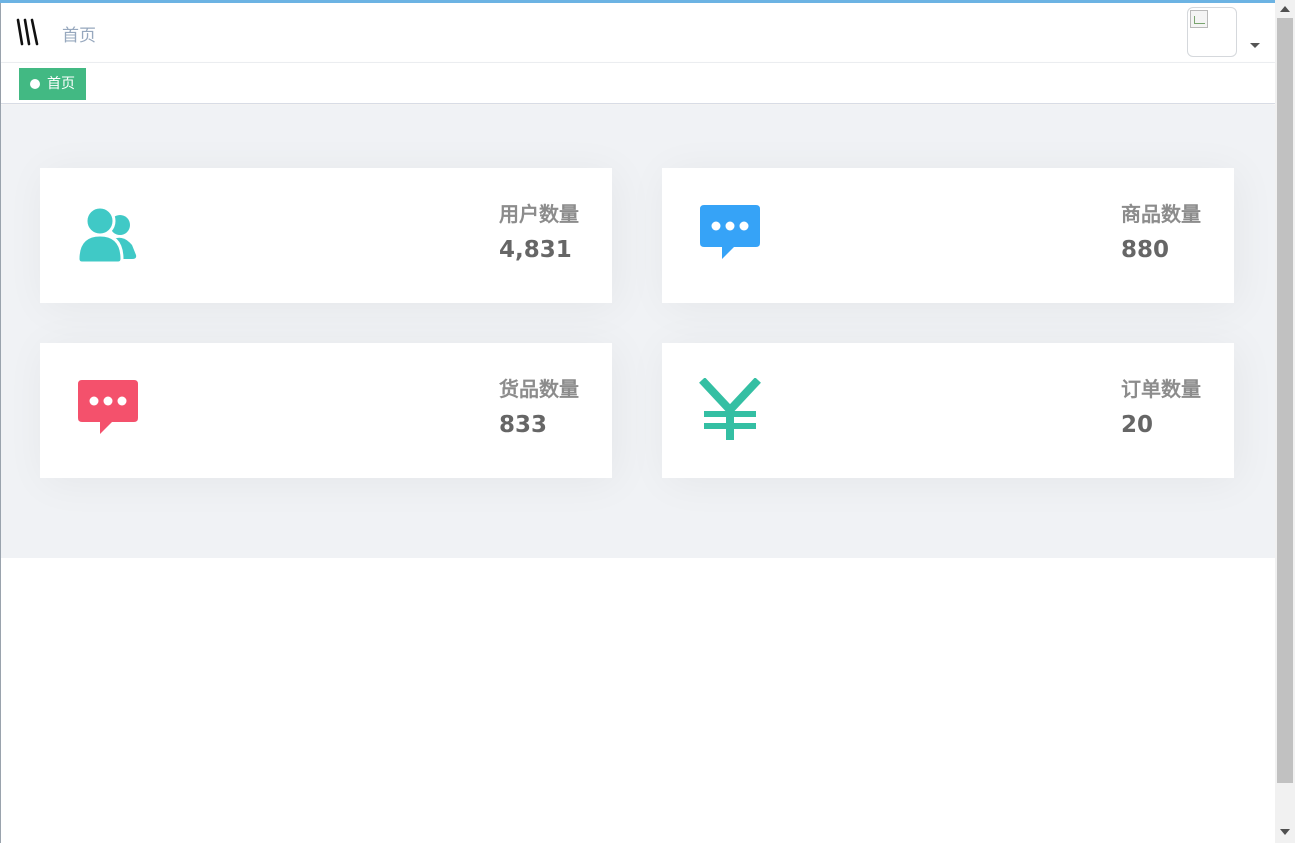 The width and height of the screenshot is (1295, 843). What do you see at coordinates (27, 33) in the screenshot?
I see `hamburger-icon` at bounding box center [27, 33].